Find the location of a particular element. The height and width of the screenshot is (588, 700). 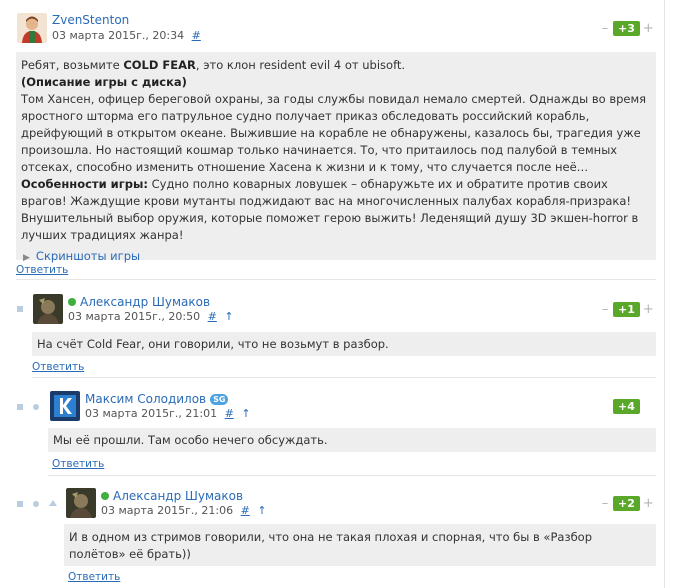

vote-box: – +2 + is located at coordinates (627, 504).